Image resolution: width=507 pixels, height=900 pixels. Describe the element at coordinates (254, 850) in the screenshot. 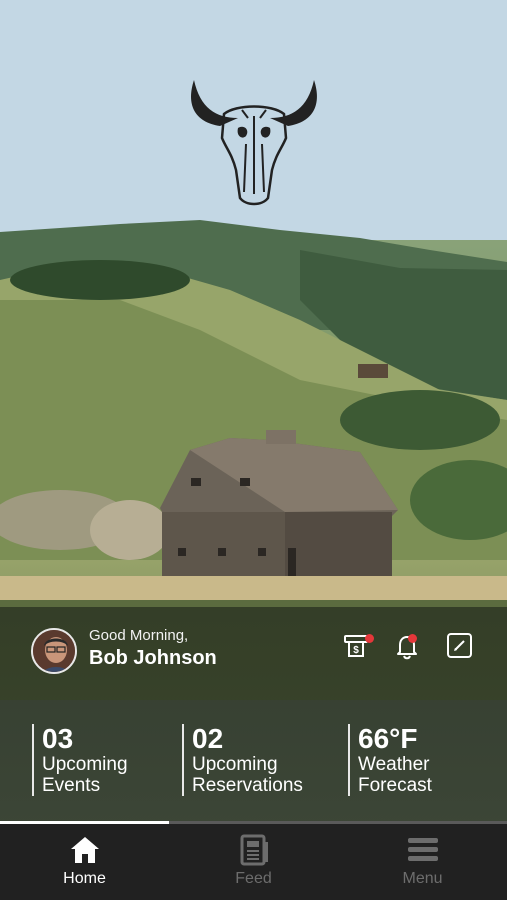

I see `feed-icon` at that location.